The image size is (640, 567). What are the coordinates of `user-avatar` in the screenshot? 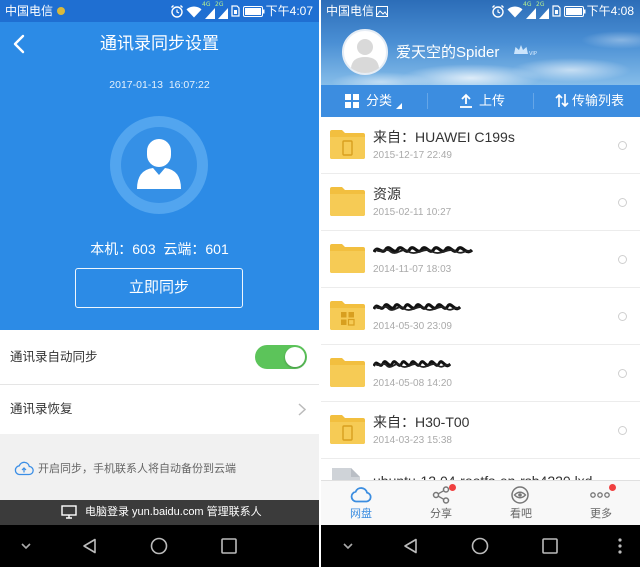 It's located at (365, 52).